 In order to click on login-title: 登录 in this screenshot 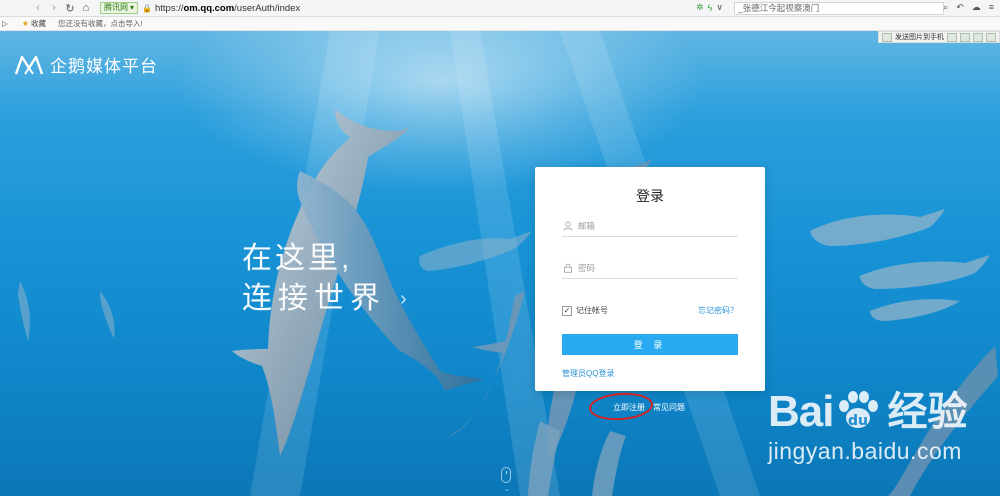, I will do `click(650, 196)`.